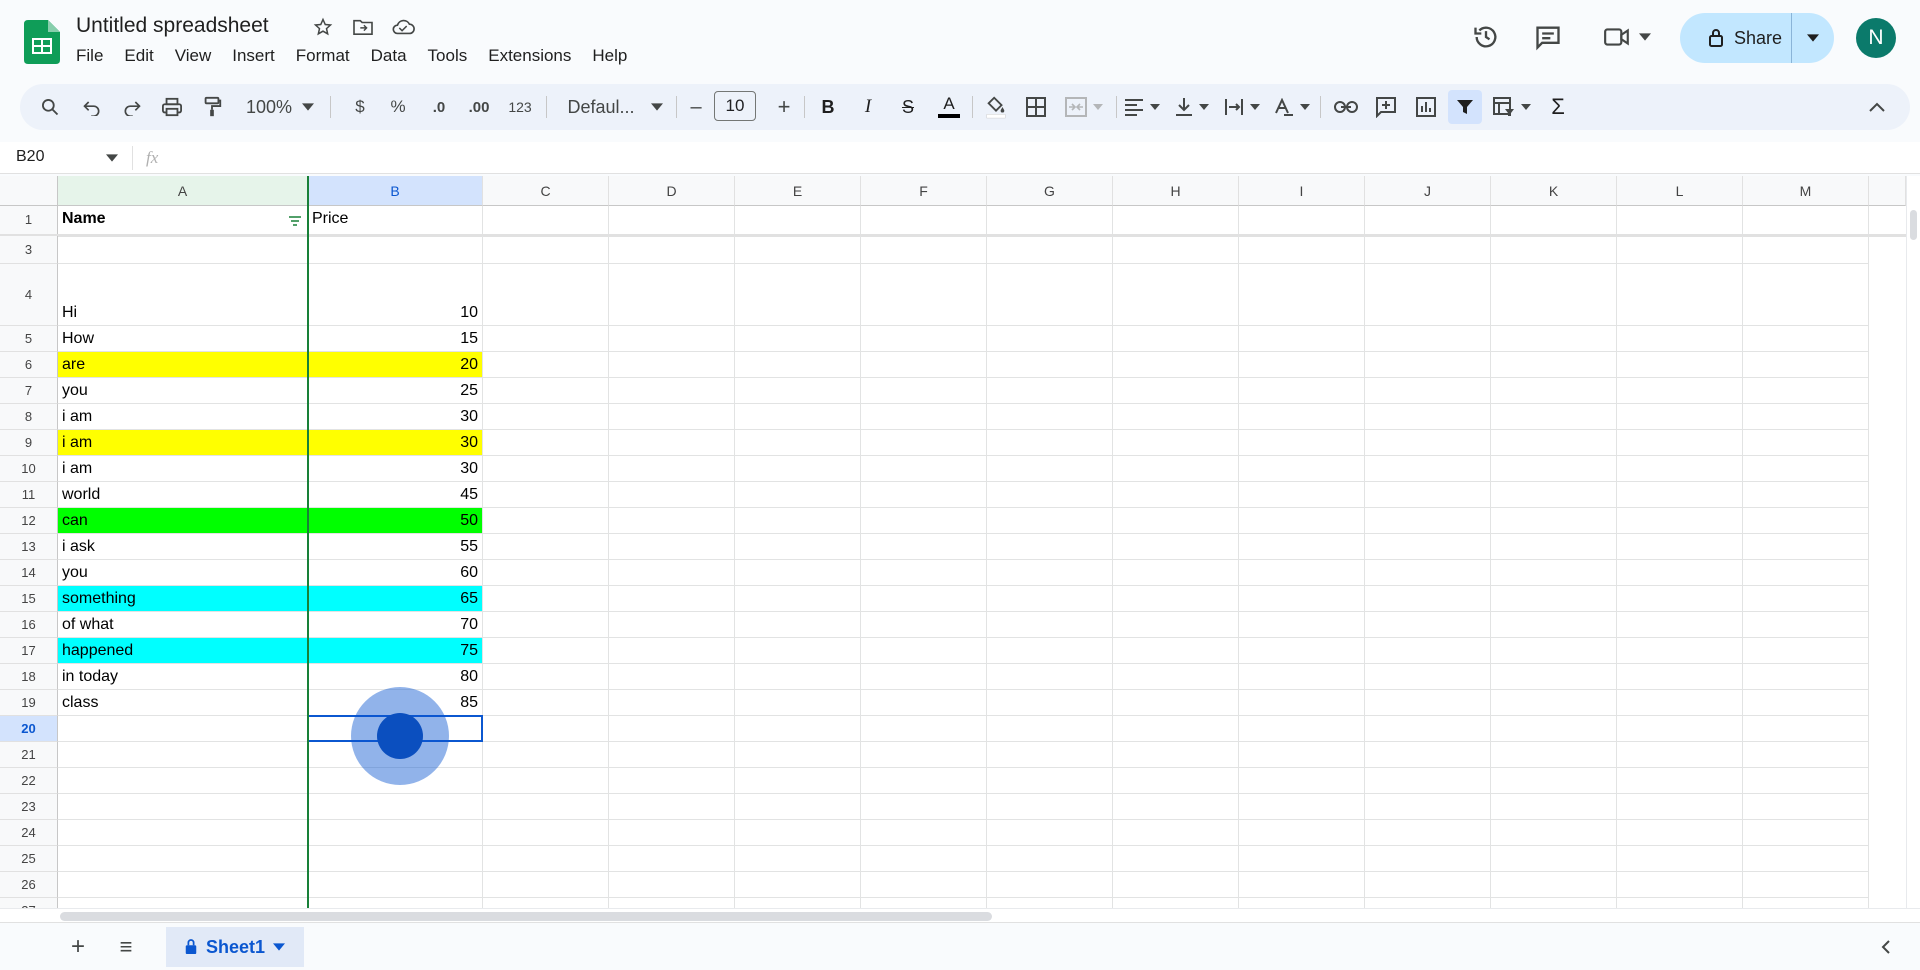  Describe the element at coordinates (696, 107) in the screenshot. I see `decrease-font-size-button: –` at that location.